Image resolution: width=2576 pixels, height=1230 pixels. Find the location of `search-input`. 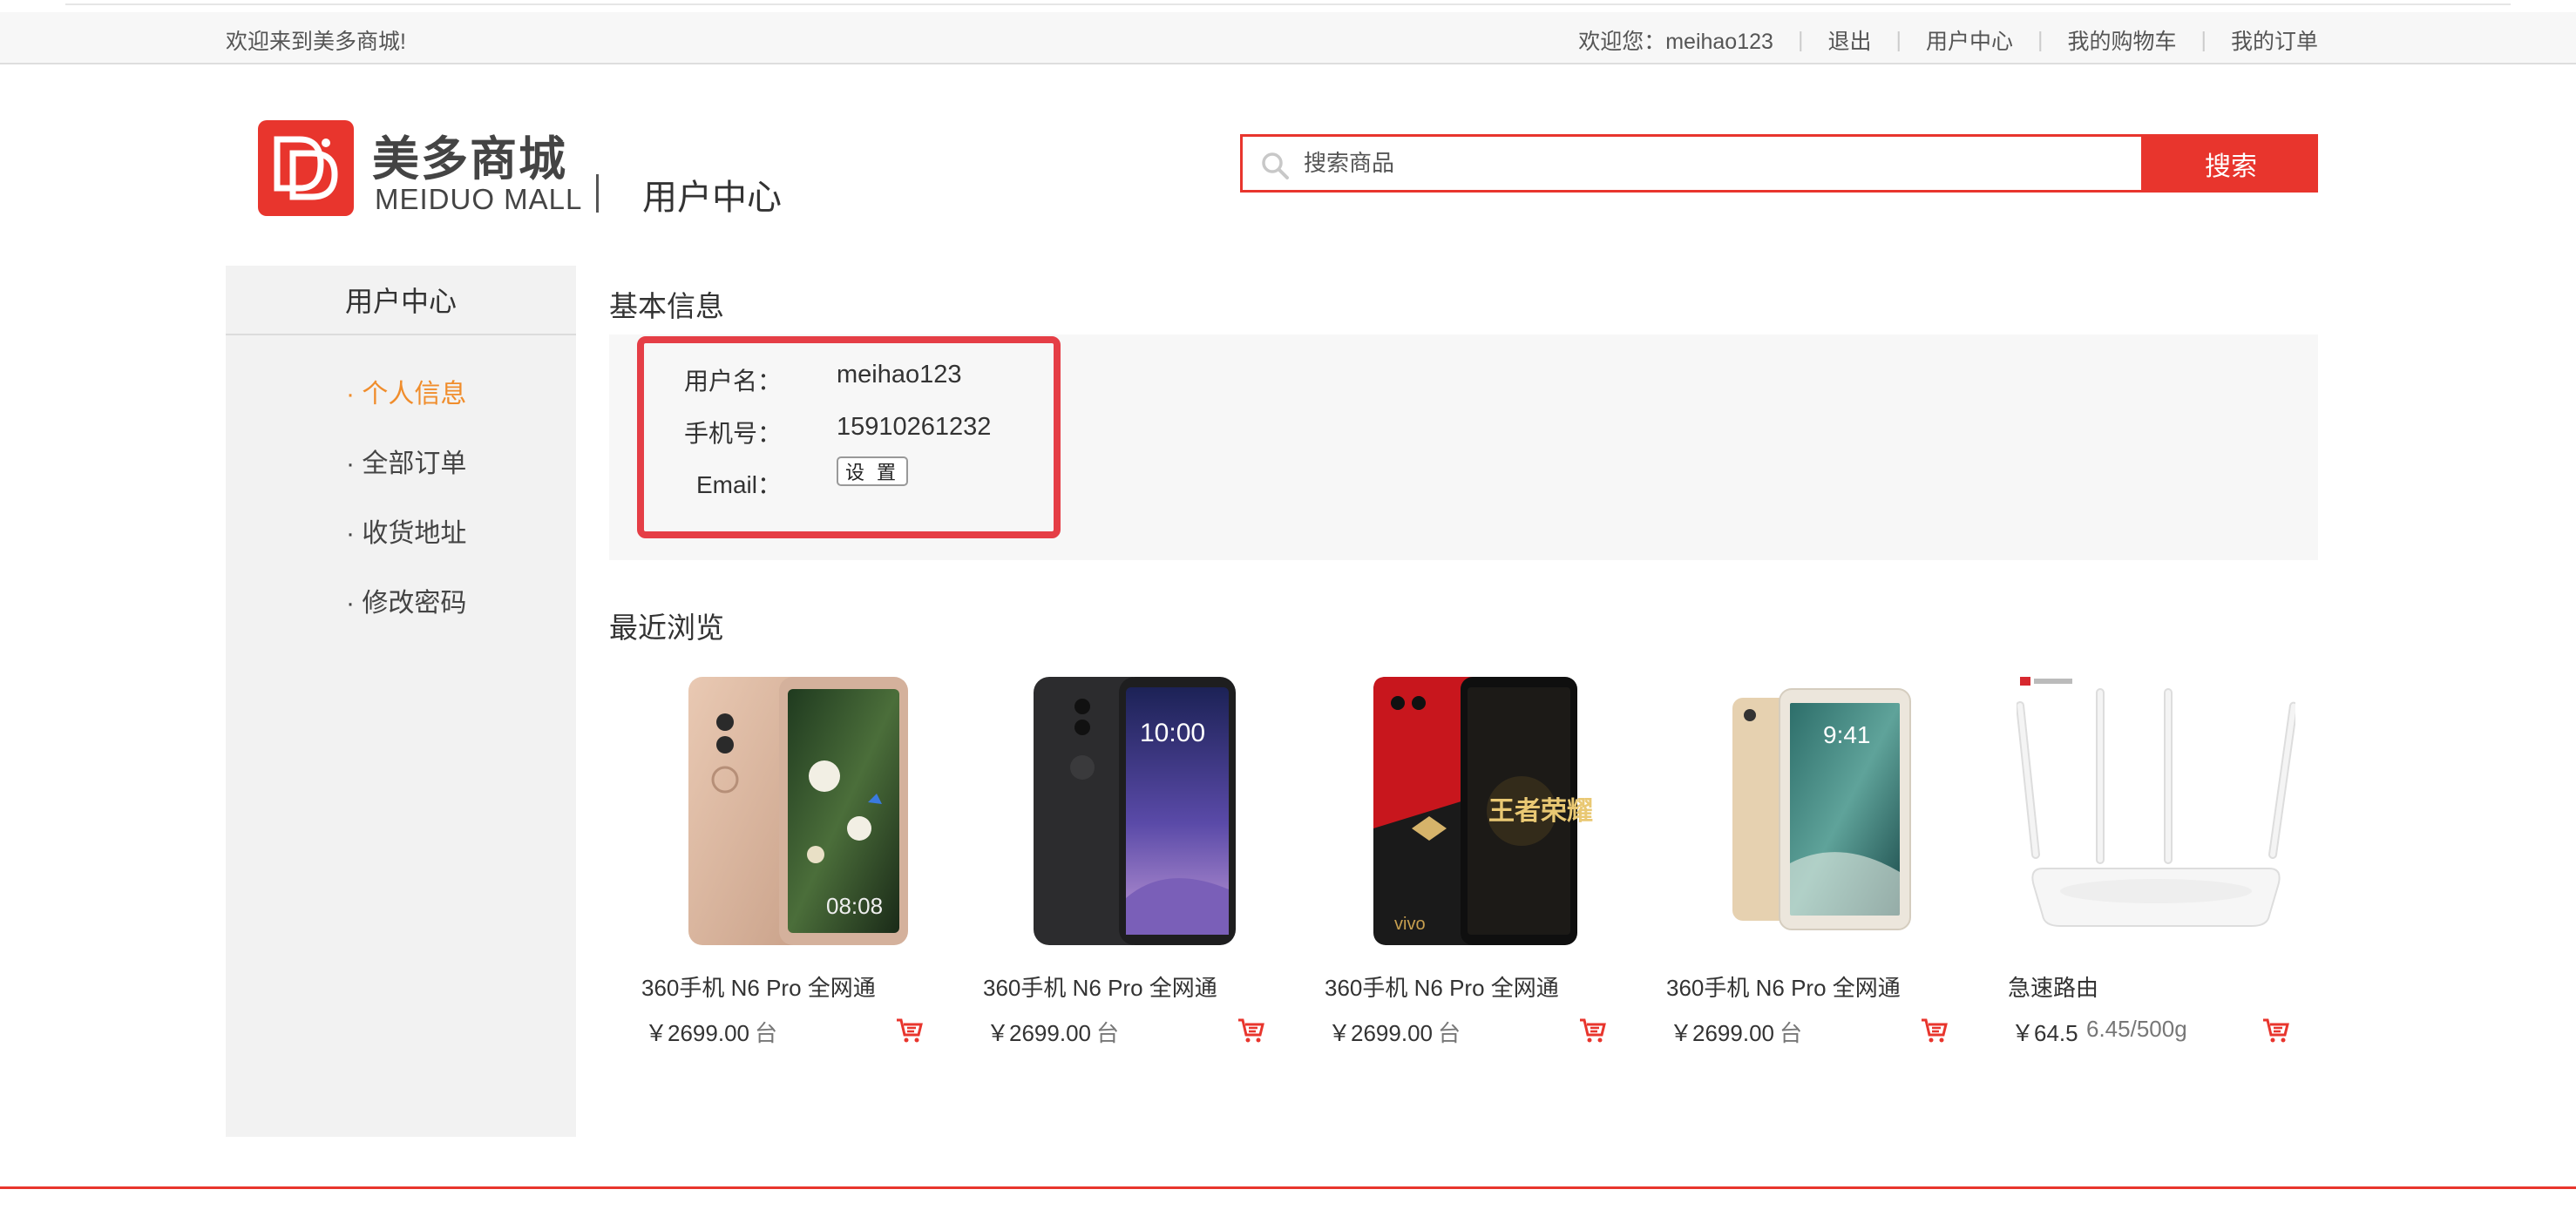

search-input is located at coordinates (1718, 163).